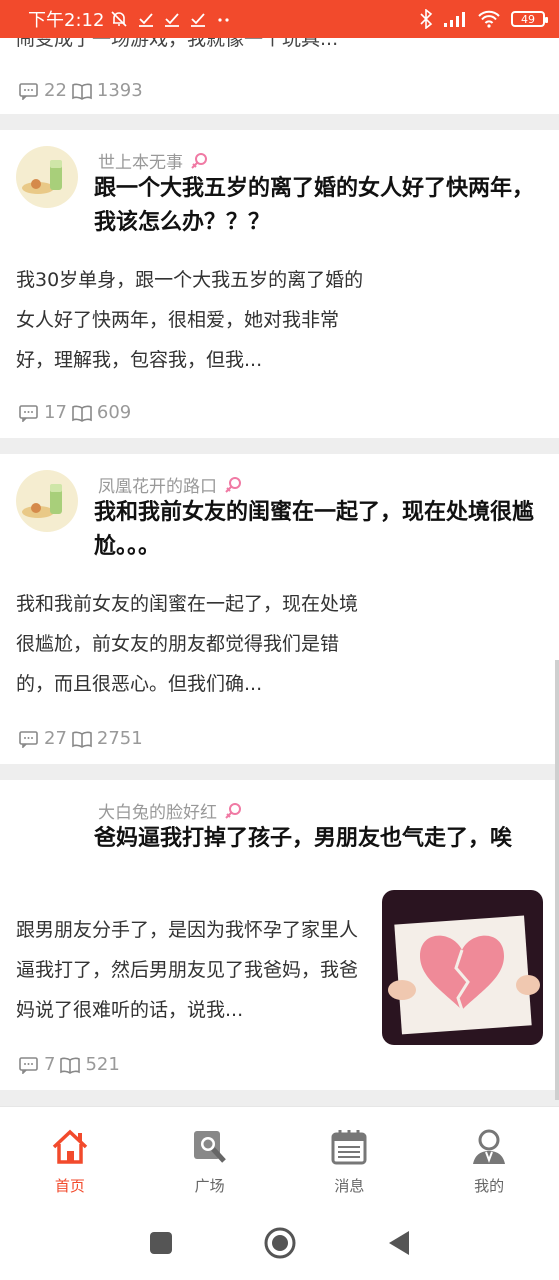 The width and height of the screenshot is (559, 1280). What do you see at coordinates (157, 487) in the screenshot?
I see `author-name: 凤凰花开的路口` at bounding box center [157, 487].